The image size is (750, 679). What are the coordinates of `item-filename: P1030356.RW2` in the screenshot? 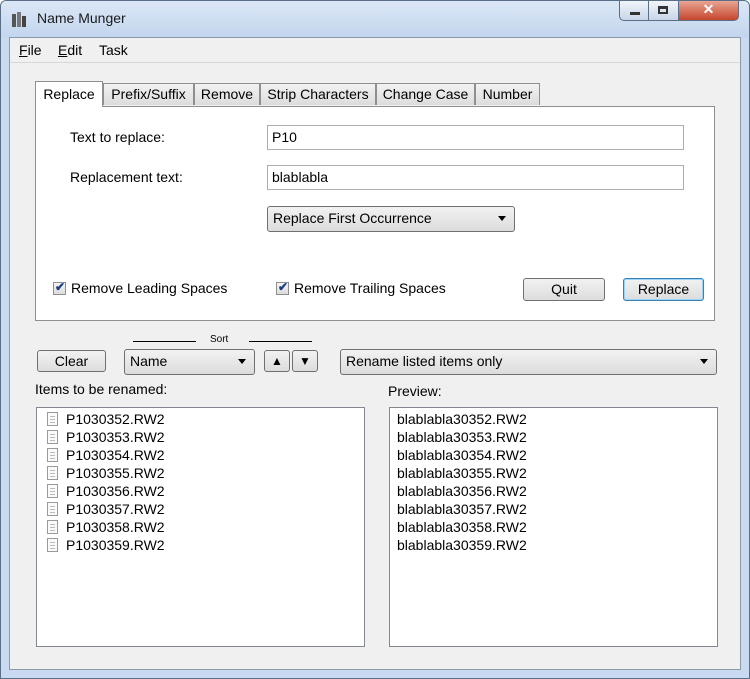 It's located at (115, 491).